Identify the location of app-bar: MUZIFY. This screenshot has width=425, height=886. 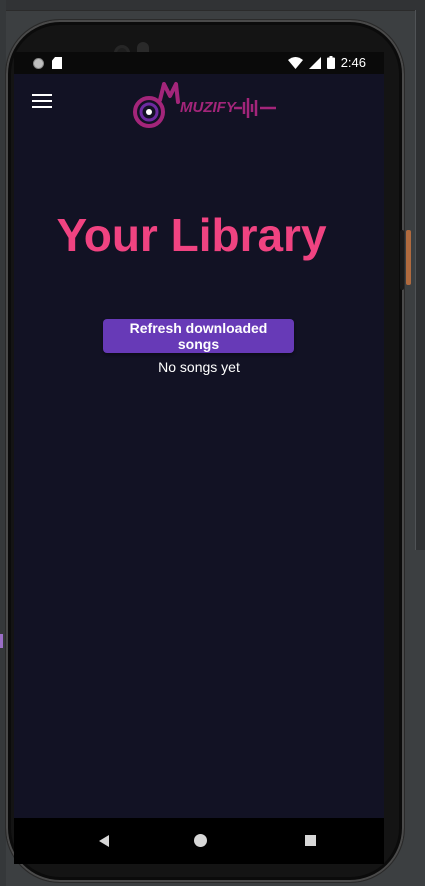
(199, 104).